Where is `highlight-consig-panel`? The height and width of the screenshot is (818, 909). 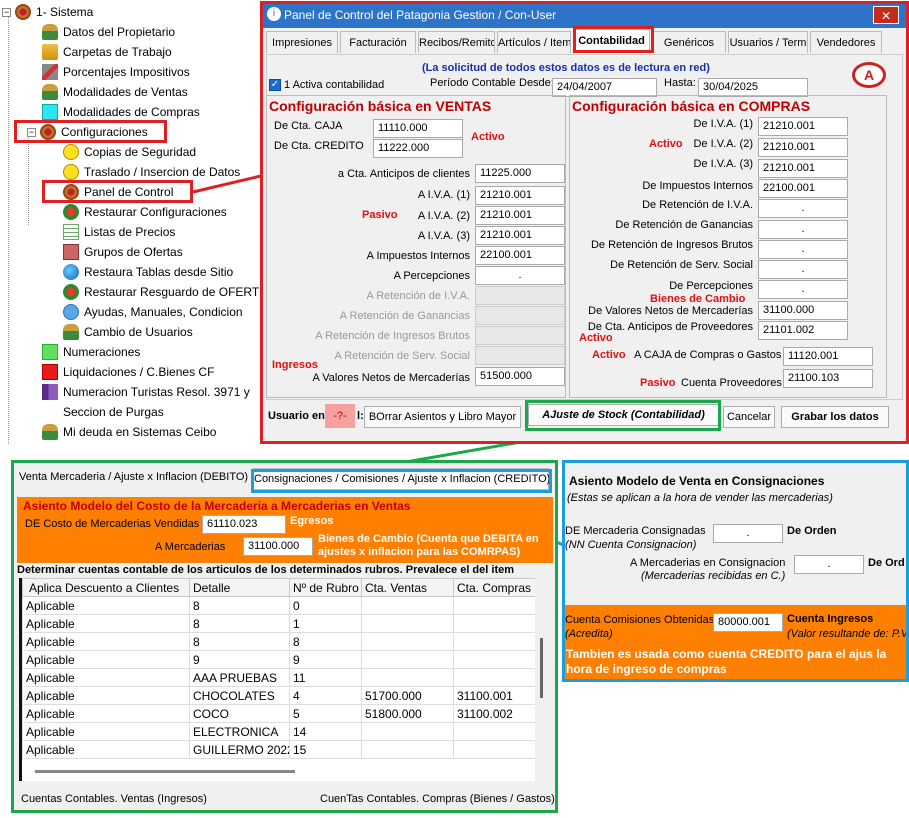
highlight-consig-panel is located at coordinates (735, 571).